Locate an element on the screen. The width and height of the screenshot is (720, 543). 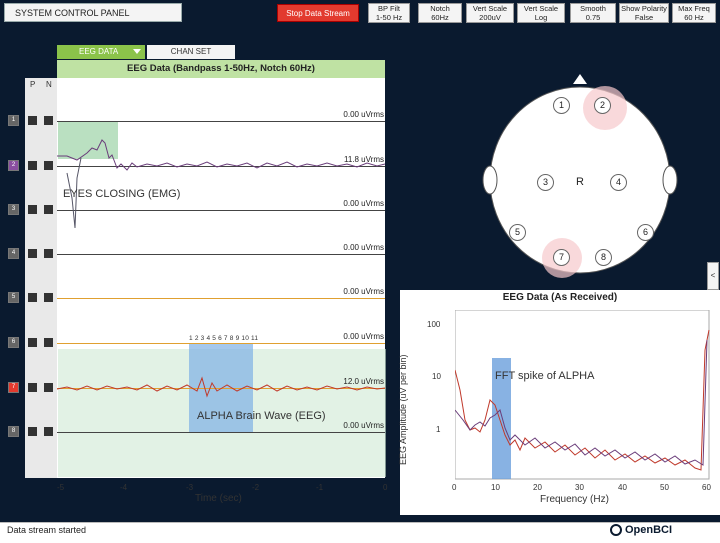
nose-icon is located at coordinates (580, 79).